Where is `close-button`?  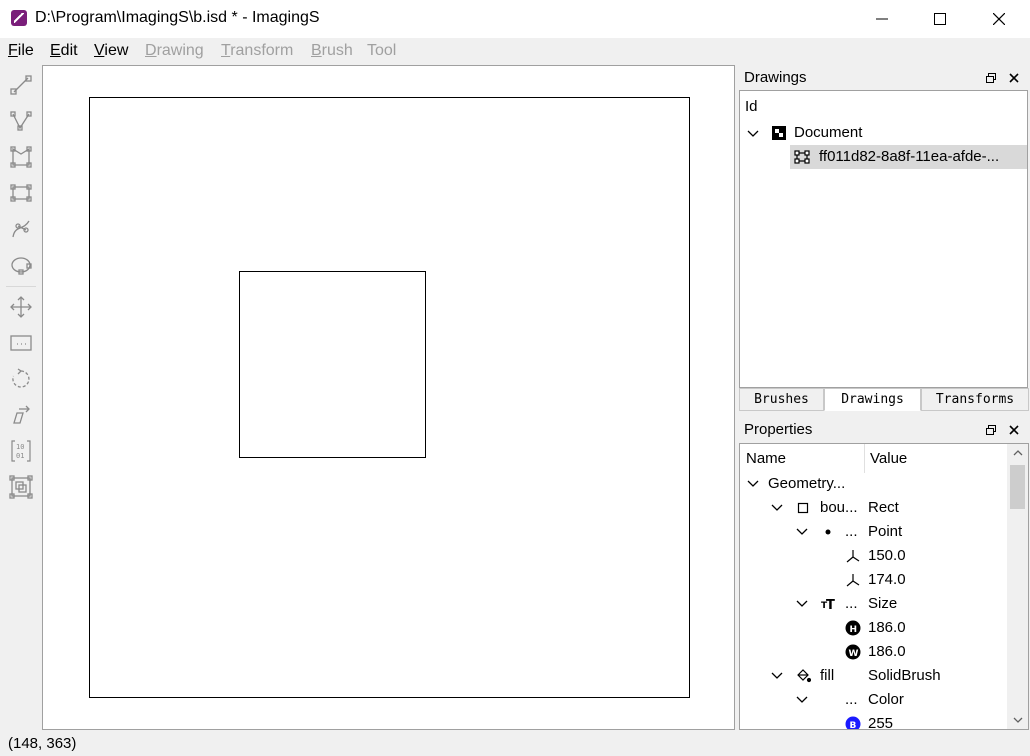 close-button is located at coordinates (999, 19).